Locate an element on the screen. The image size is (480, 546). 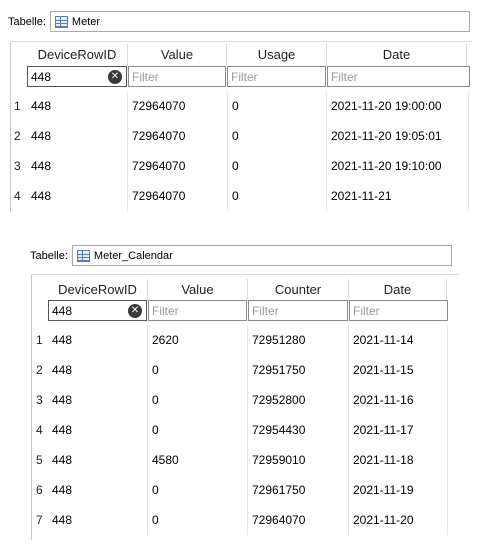
table-row: 6 448 0 72961750 2021-11-19 is located at coordinates (240, 490).